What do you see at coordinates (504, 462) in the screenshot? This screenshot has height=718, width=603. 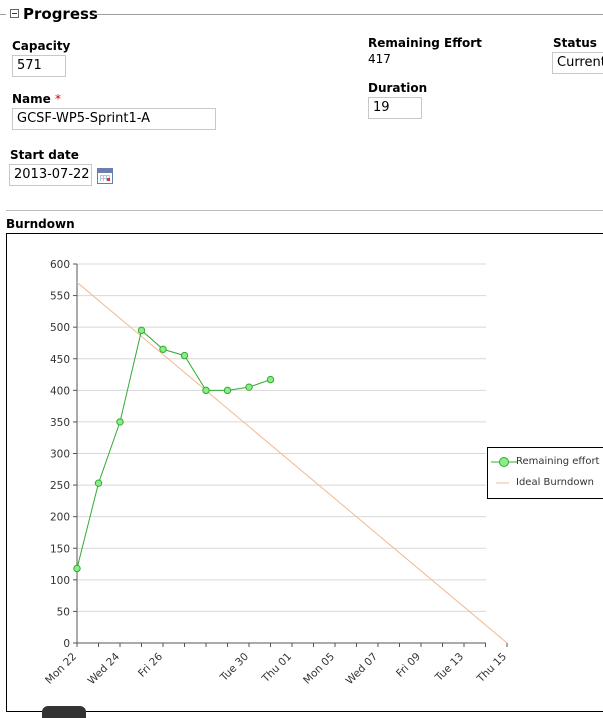 I see `legend-swatch-remaining` at bounding box center [504, 462].